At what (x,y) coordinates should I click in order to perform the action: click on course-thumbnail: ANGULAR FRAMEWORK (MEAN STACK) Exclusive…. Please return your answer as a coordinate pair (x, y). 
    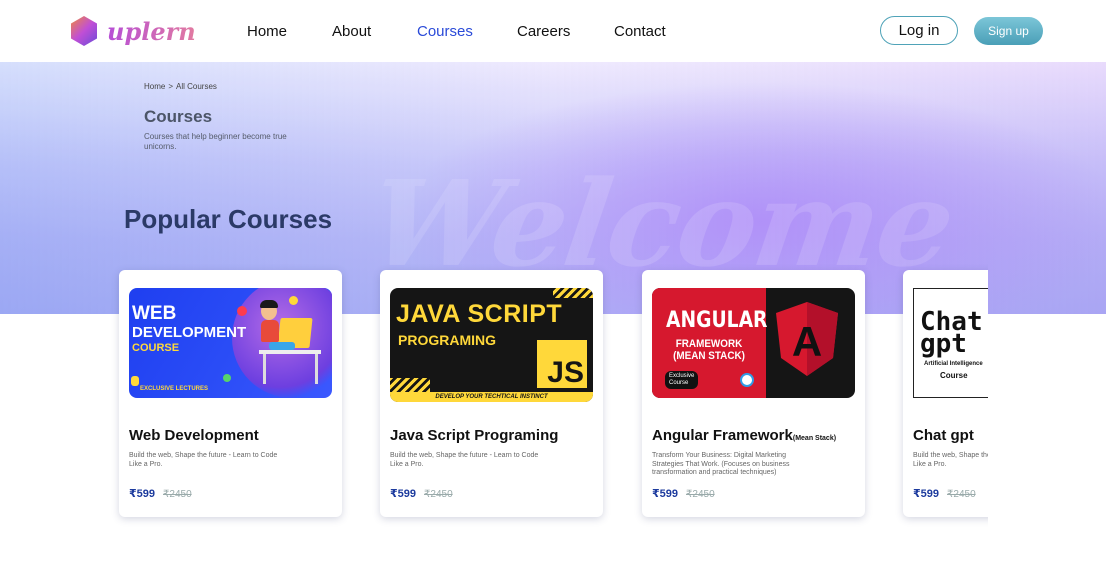
    Looking at the image, I should click on (753, 343).